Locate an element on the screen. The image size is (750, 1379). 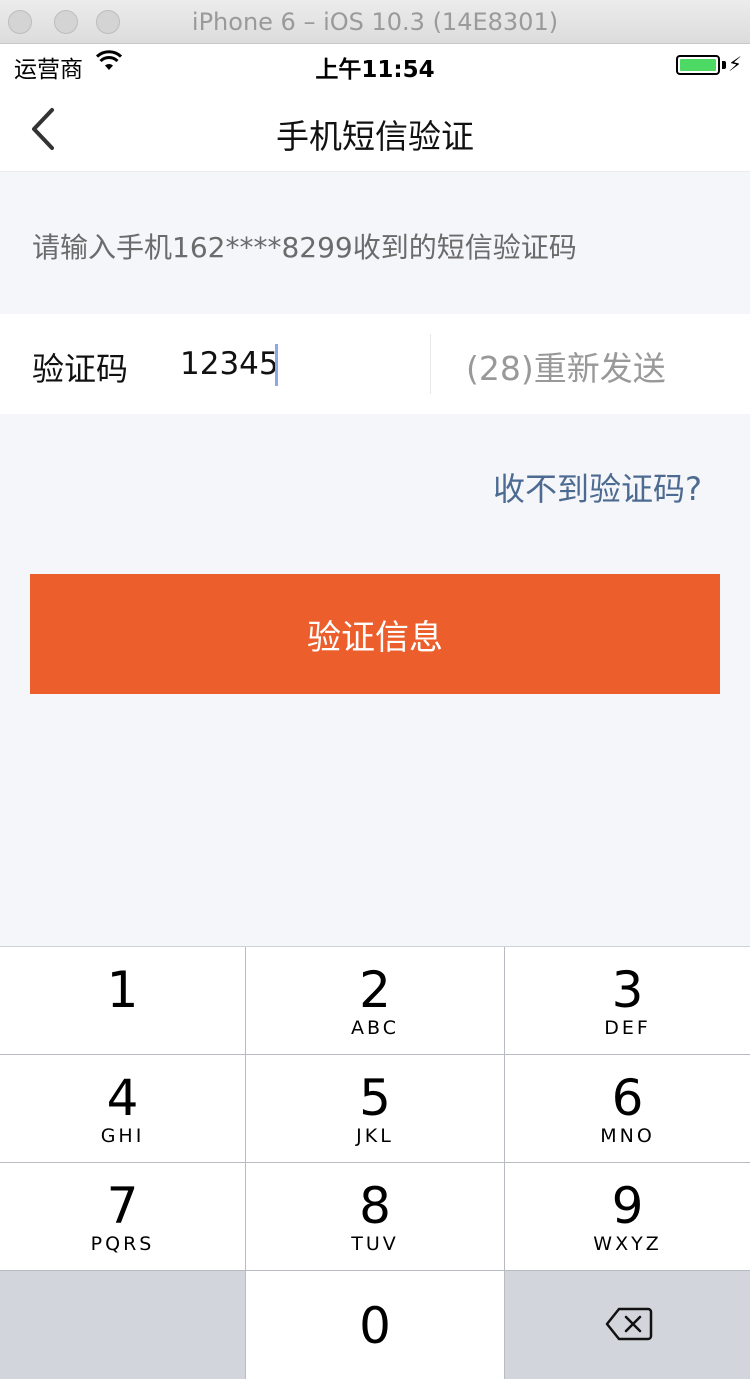
key-digit: 7 is located at coordinates (122, 1206).